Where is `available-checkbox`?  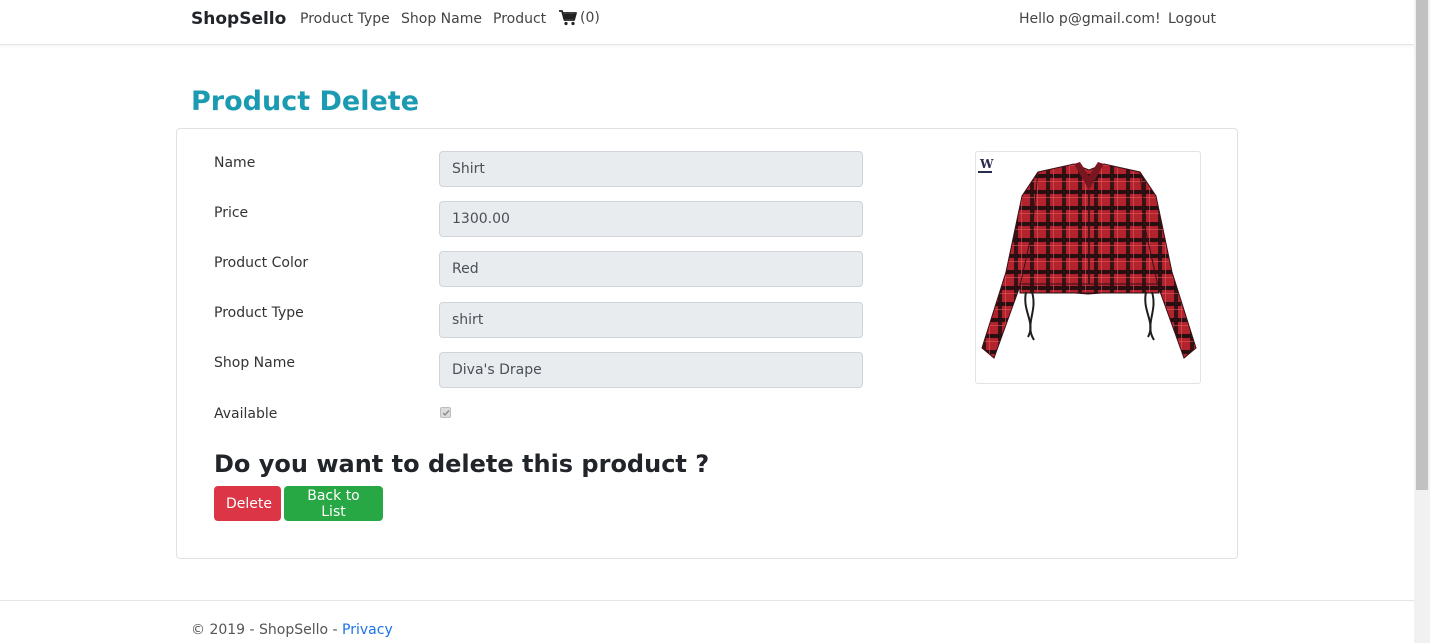
available-checkbox is located at coordinates (445, 412).